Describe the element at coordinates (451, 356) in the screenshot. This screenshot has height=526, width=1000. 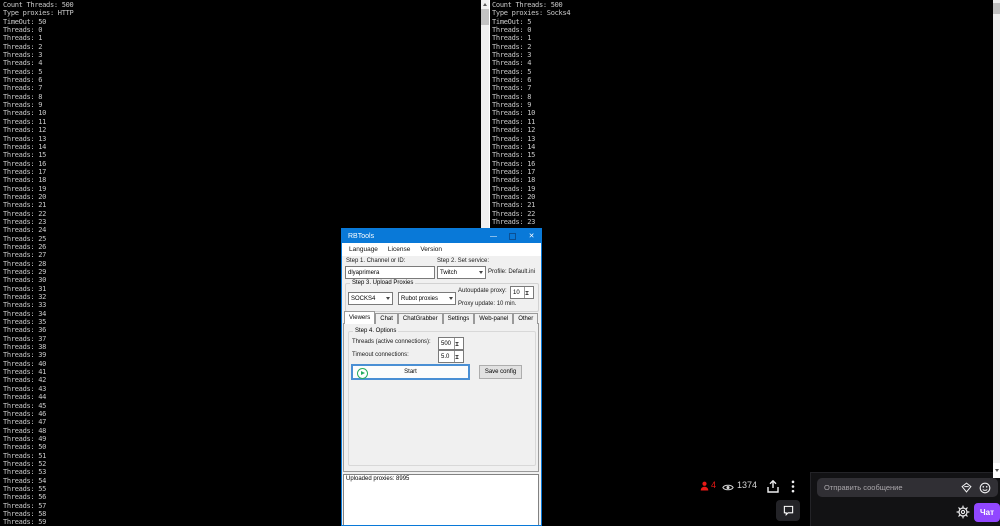
I see `timeout-spinner: 5.0` at that location.